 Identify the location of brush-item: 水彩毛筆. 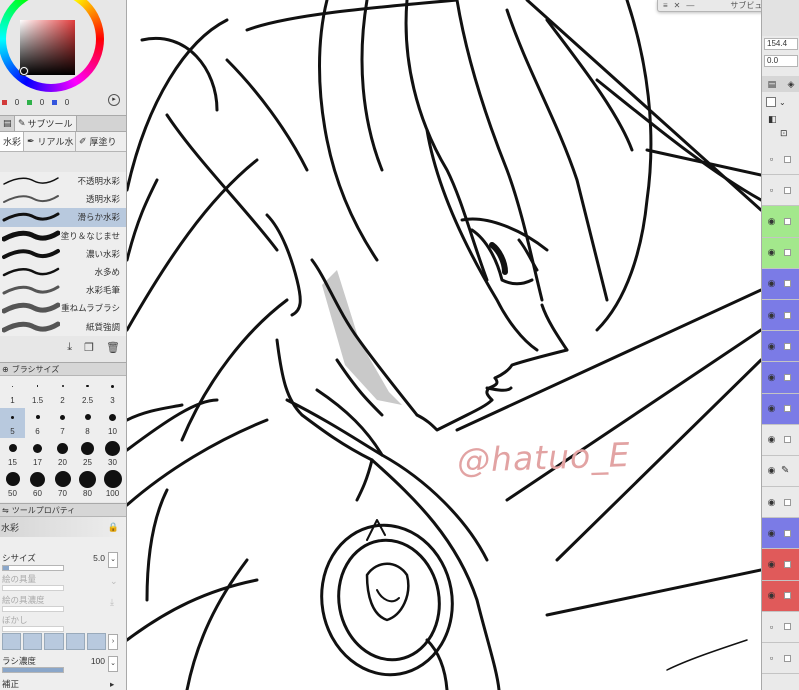
(63, 290).